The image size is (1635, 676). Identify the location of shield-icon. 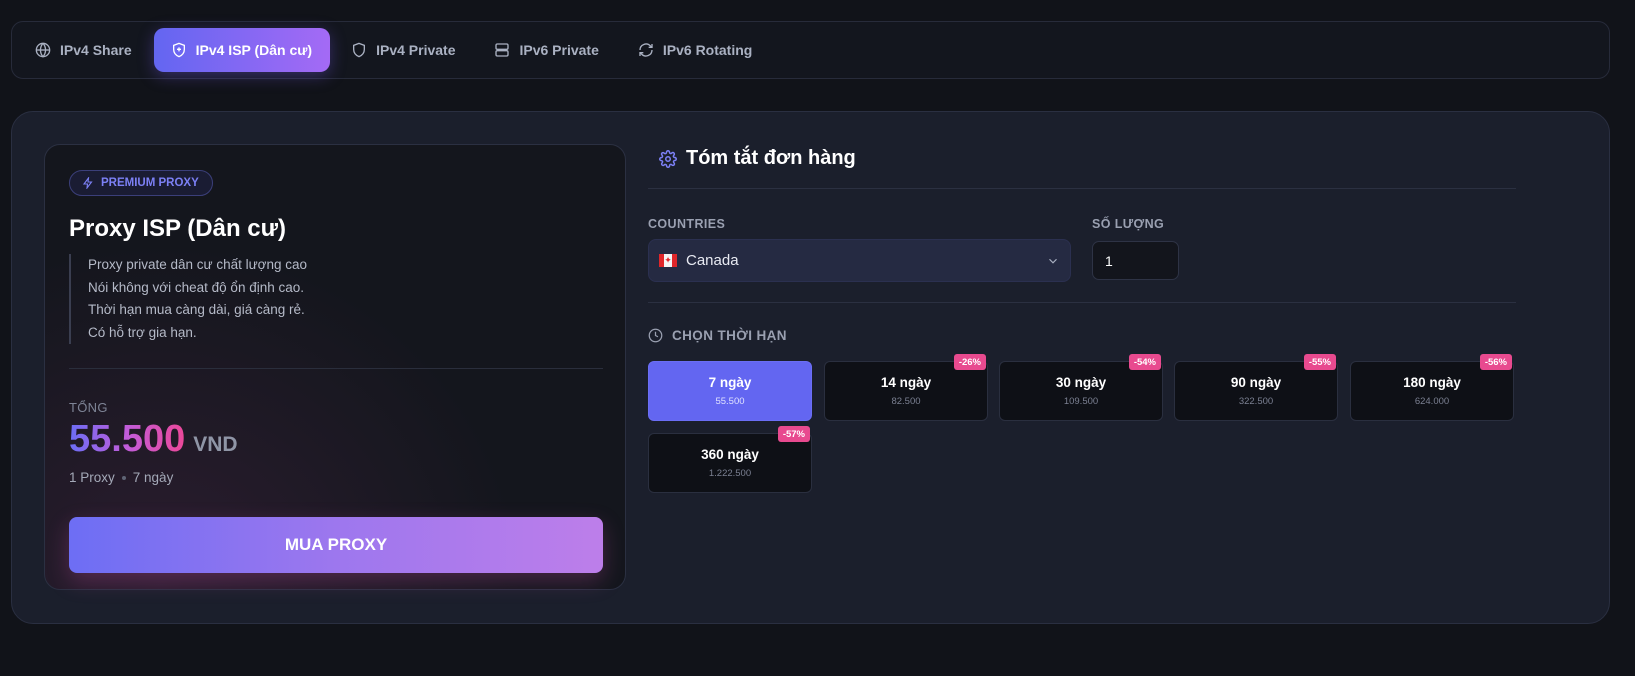
(359, 50).